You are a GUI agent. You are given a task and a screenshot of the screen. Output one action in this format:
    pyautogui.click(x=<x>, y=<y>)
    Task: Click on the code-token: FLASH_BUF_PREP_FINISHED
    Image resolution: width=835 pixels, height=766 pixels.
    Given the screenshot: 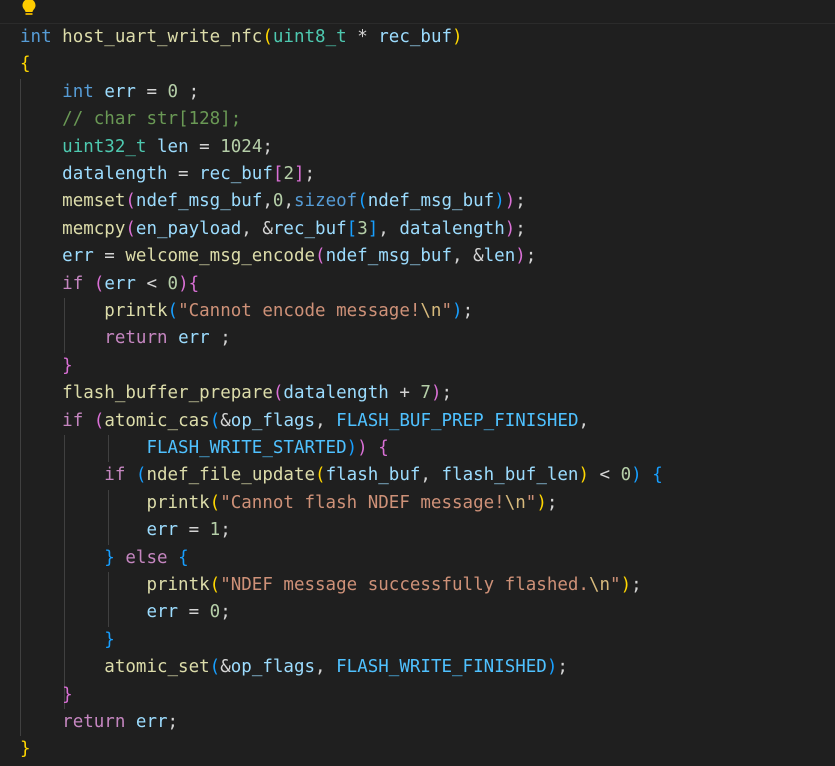 What is the action you would take?
    pyautogui.click(x=457, y=420)
    